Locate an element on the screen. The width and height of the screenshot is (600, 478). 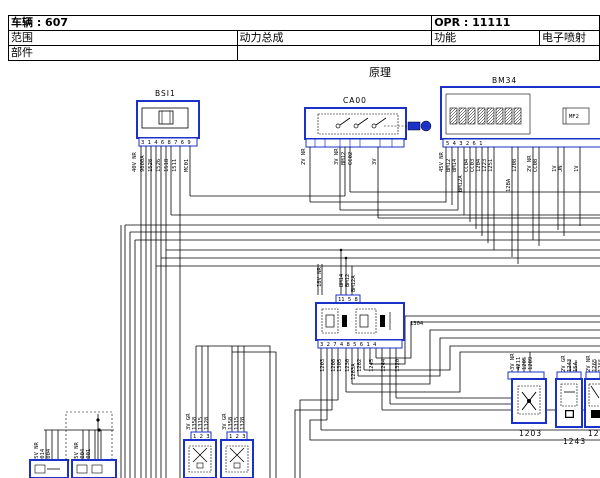
wire-label: 1244 is located at coordinates (384, 365).